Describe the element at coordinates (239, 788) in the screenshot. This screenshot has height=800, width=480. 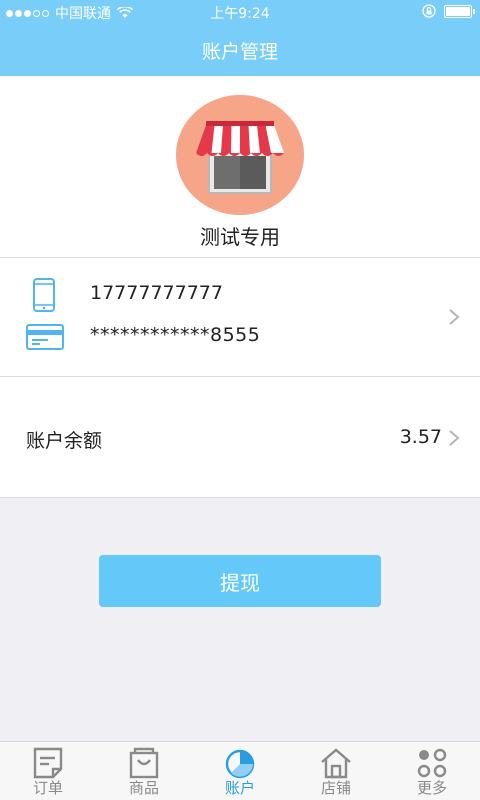
I see `tab-account-label: 账户` at that location.